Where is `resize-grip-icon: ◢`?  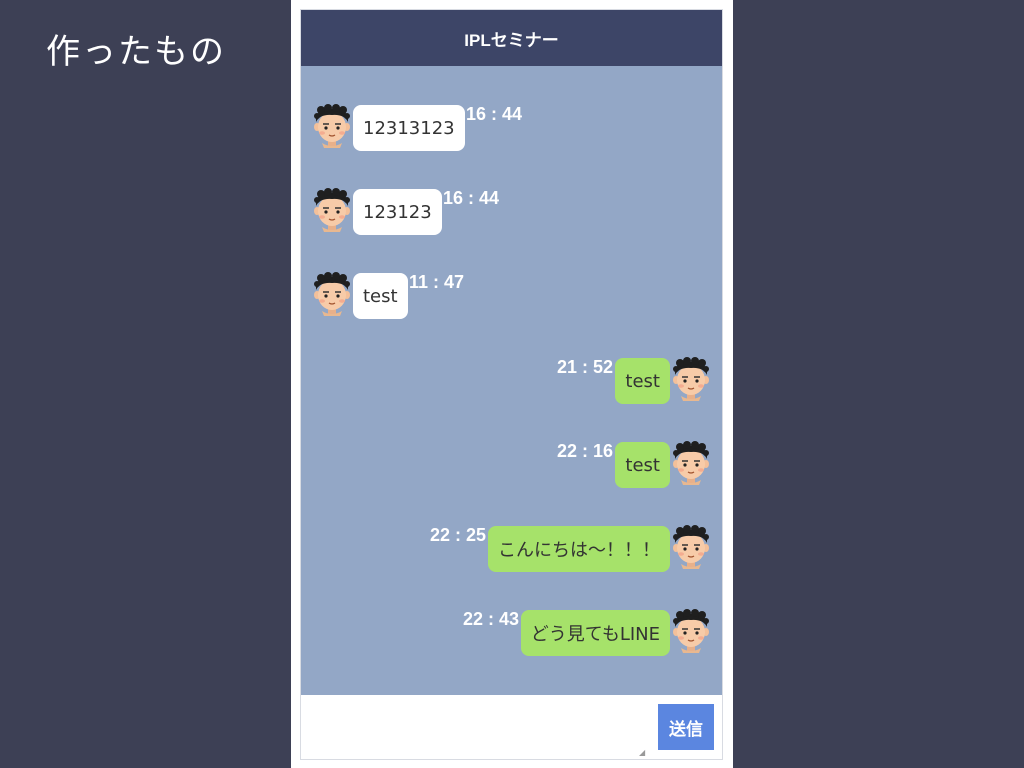 resize-grip-icon: ◢ is located at coordinates (643, 753).